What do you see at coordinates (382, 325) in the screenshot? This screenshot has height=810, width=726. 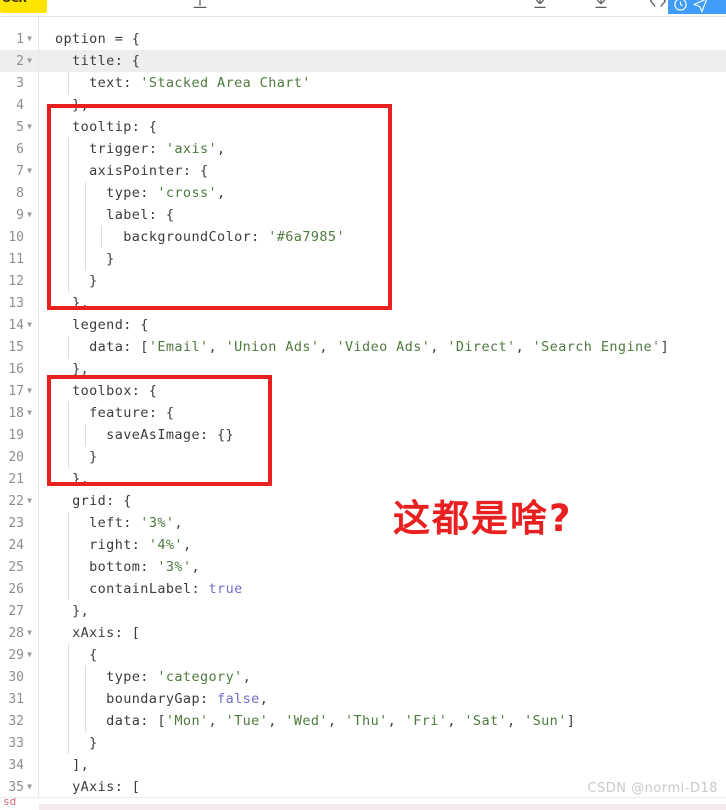 I see `code-line: legend: {` at bounding box center [382, 325].